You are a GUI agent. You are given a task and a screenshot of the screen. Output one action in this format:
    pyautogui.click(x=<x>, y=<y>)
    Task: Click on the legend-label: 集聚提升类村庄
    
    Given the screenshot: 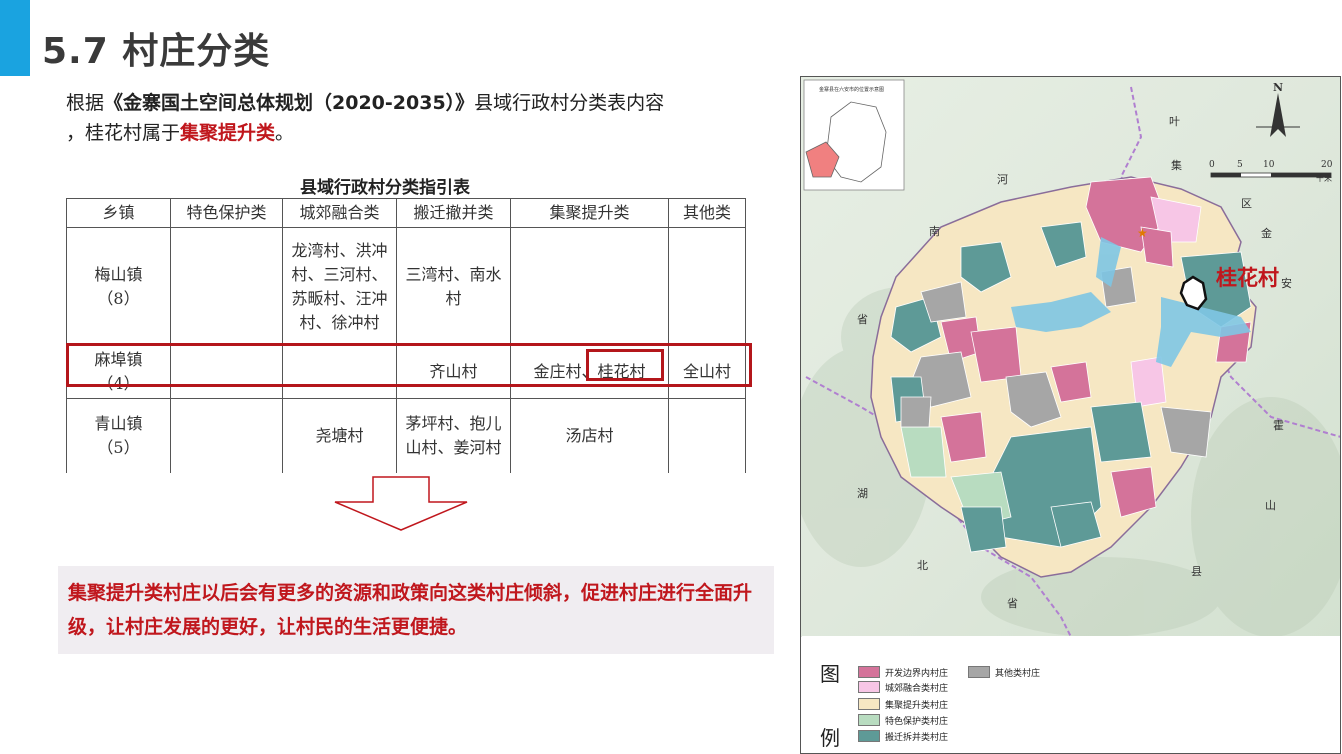 What is the action you would take?
    pyautogui.click(x=917, y=705)
    